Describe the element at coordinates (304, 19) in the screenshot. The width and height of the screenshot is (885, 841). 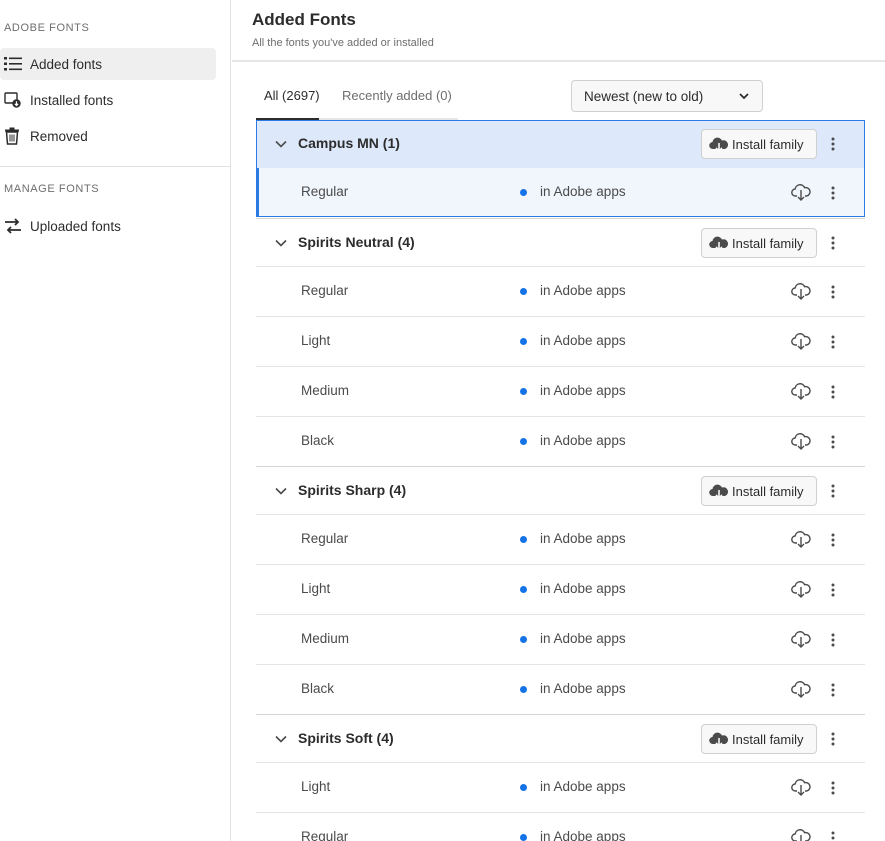
I see `page-title: Added Fonts` at that location.